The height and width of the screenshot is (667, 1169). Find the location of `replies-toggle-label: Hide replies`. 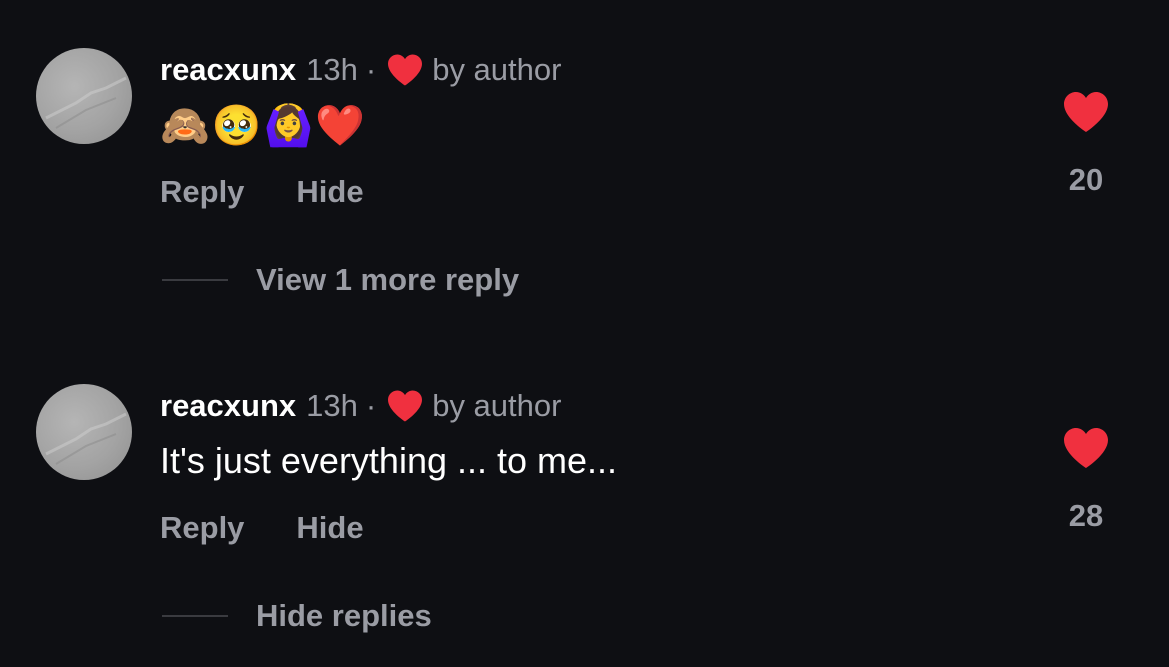

replies-toggle-label: Hide replies is located at coordinates (344, 615).